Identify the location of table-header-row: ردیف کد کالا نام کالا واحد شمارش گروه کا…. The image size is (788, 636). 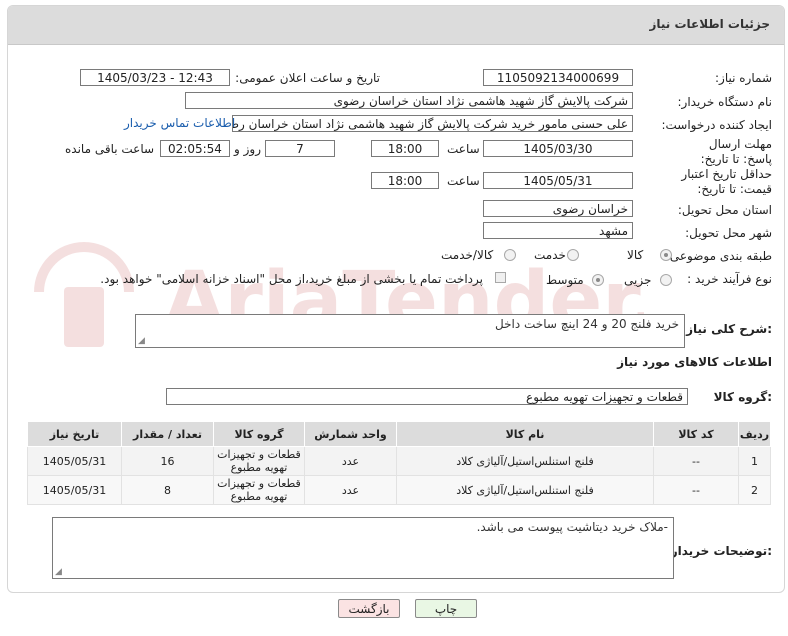
(399, 434).